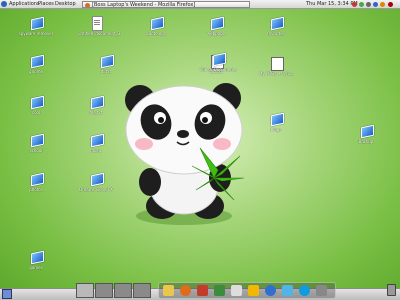 The width and height of the screenshot is (400, 300). What do you see at coordinates (36, 33) in the screenshot?
I see `desktop-icon-label: spyware remover` at bounding box center [36, 33].